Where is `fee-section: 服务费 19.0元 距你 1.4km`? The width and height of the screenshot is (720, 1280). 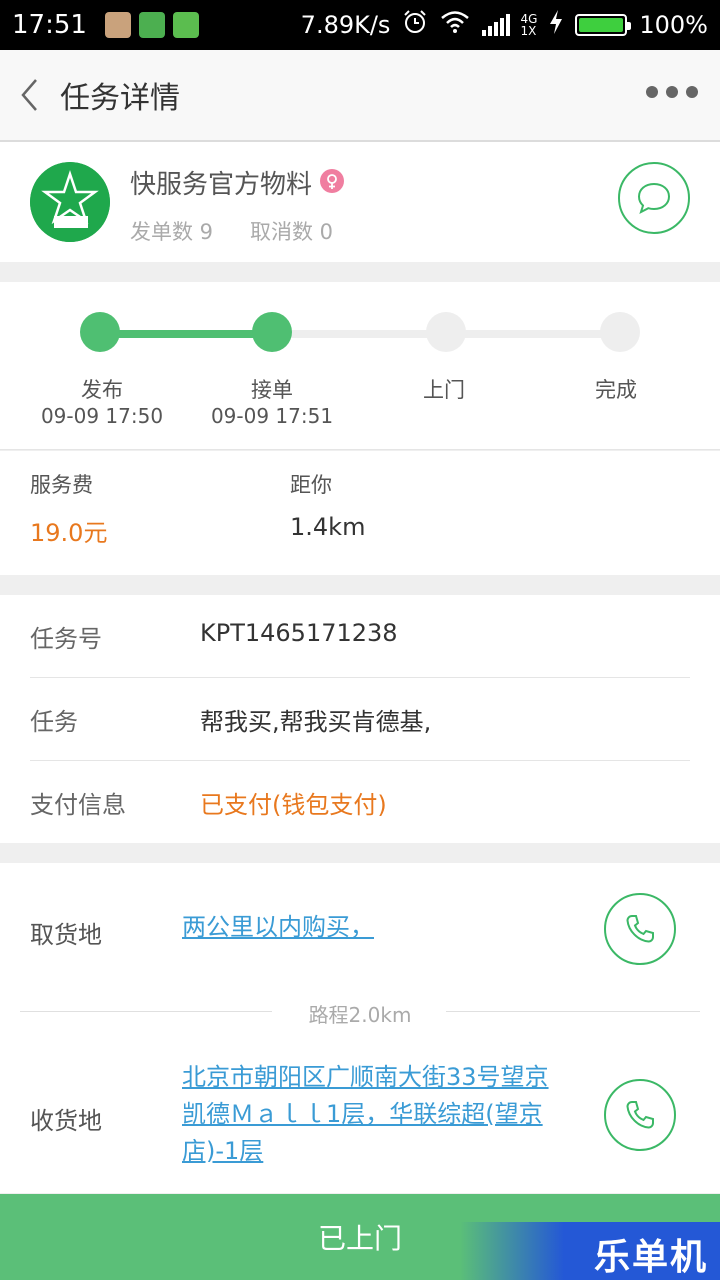 fee-section: 服务费 19.0元 距你 1.4km is located at coordinates (360, 513).